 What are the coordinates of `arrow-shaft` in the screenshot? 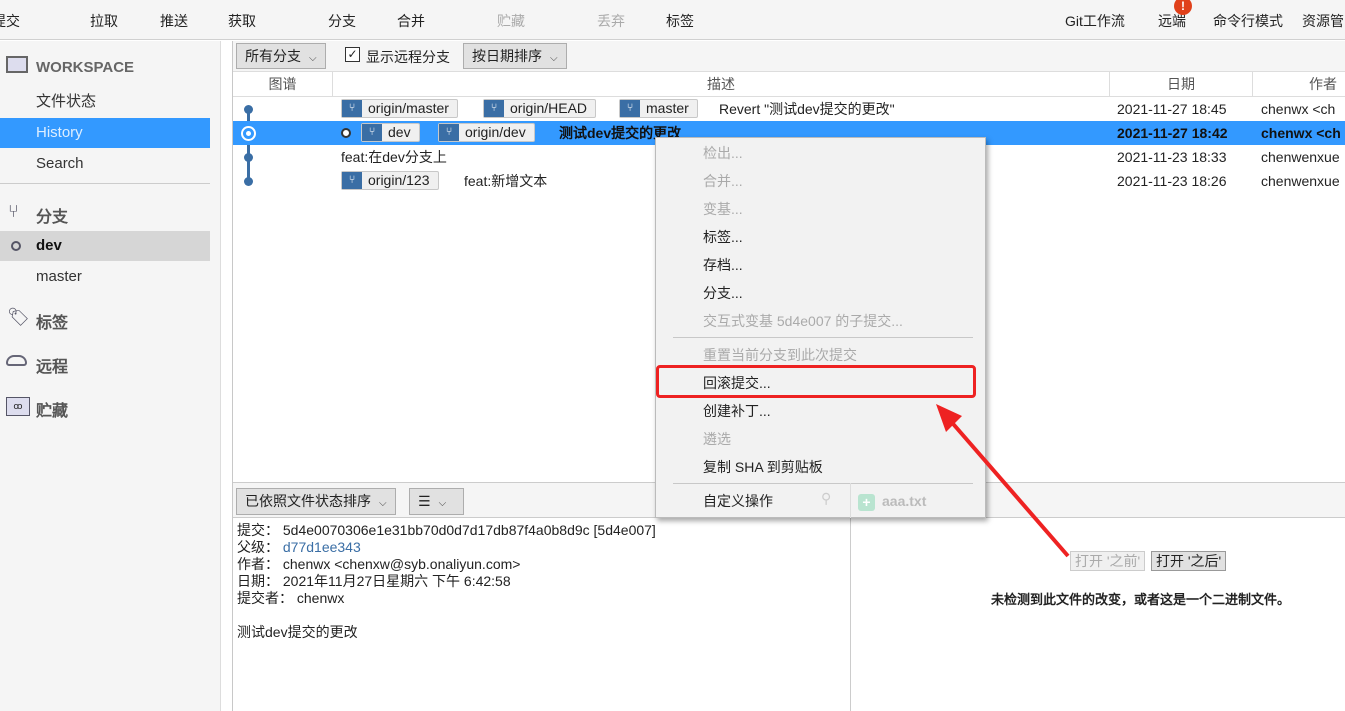 It's located at (1008, 487).